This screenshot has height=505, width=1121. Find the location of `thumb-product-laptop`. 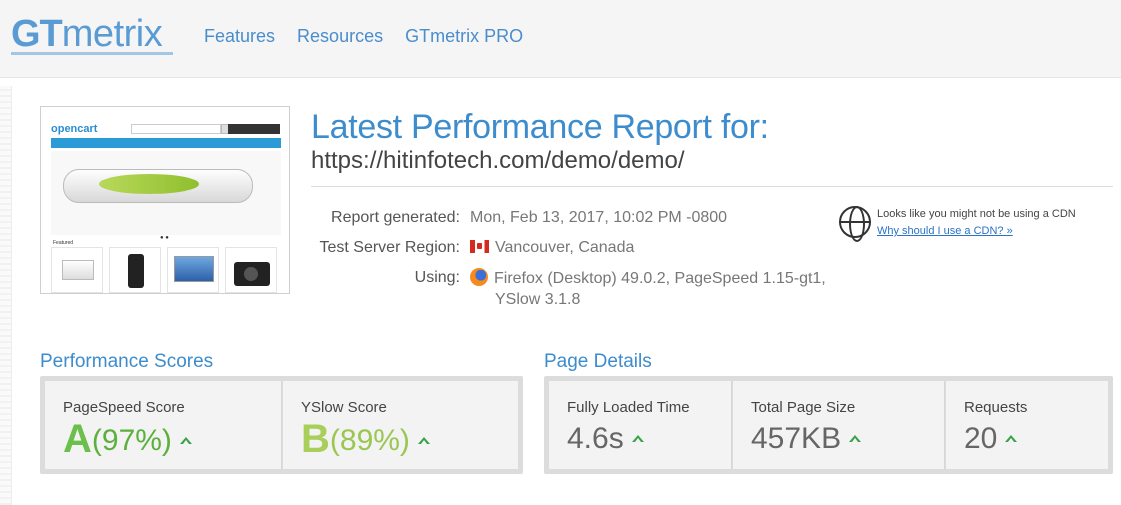

thumb-product-laptop is located at coordinates (77, 270).